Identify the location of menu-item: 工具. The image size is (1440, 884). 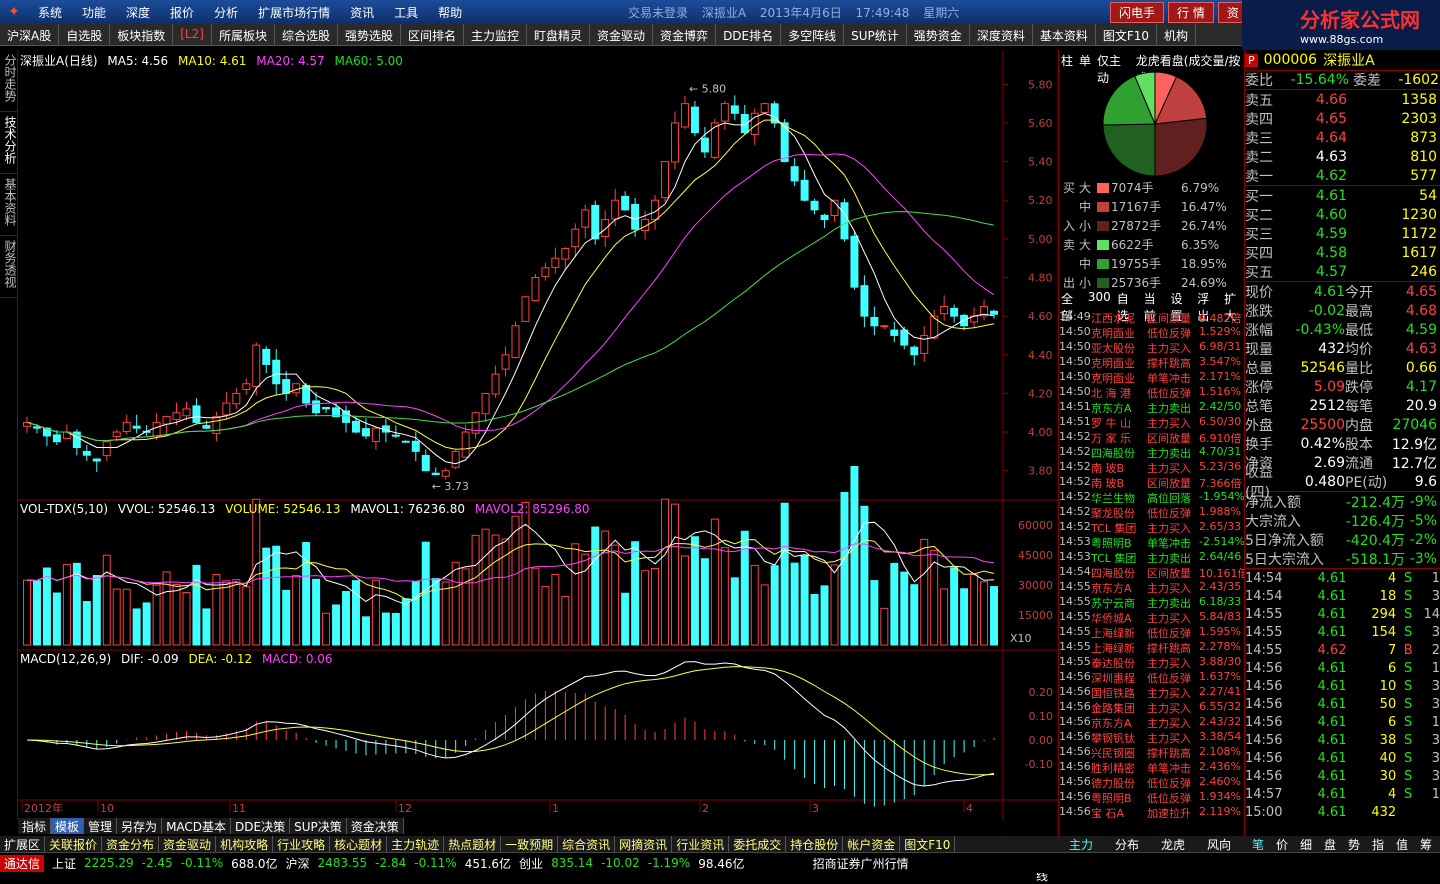
(406, 12).